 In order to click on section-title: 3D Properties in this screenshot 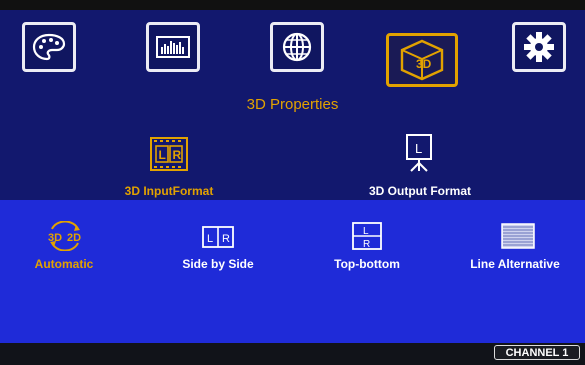, I will do `click(292, 104)`.